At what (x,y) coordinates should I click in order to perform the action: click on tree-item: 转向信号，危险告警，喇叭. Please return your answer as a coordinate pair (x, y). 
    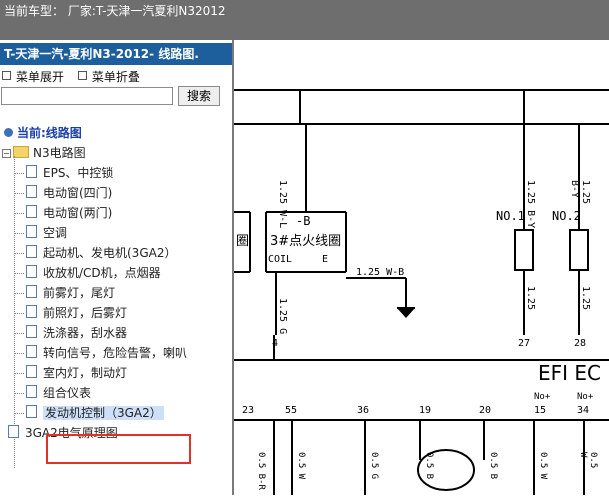
    Looking at the image, I should click on (106, 353).